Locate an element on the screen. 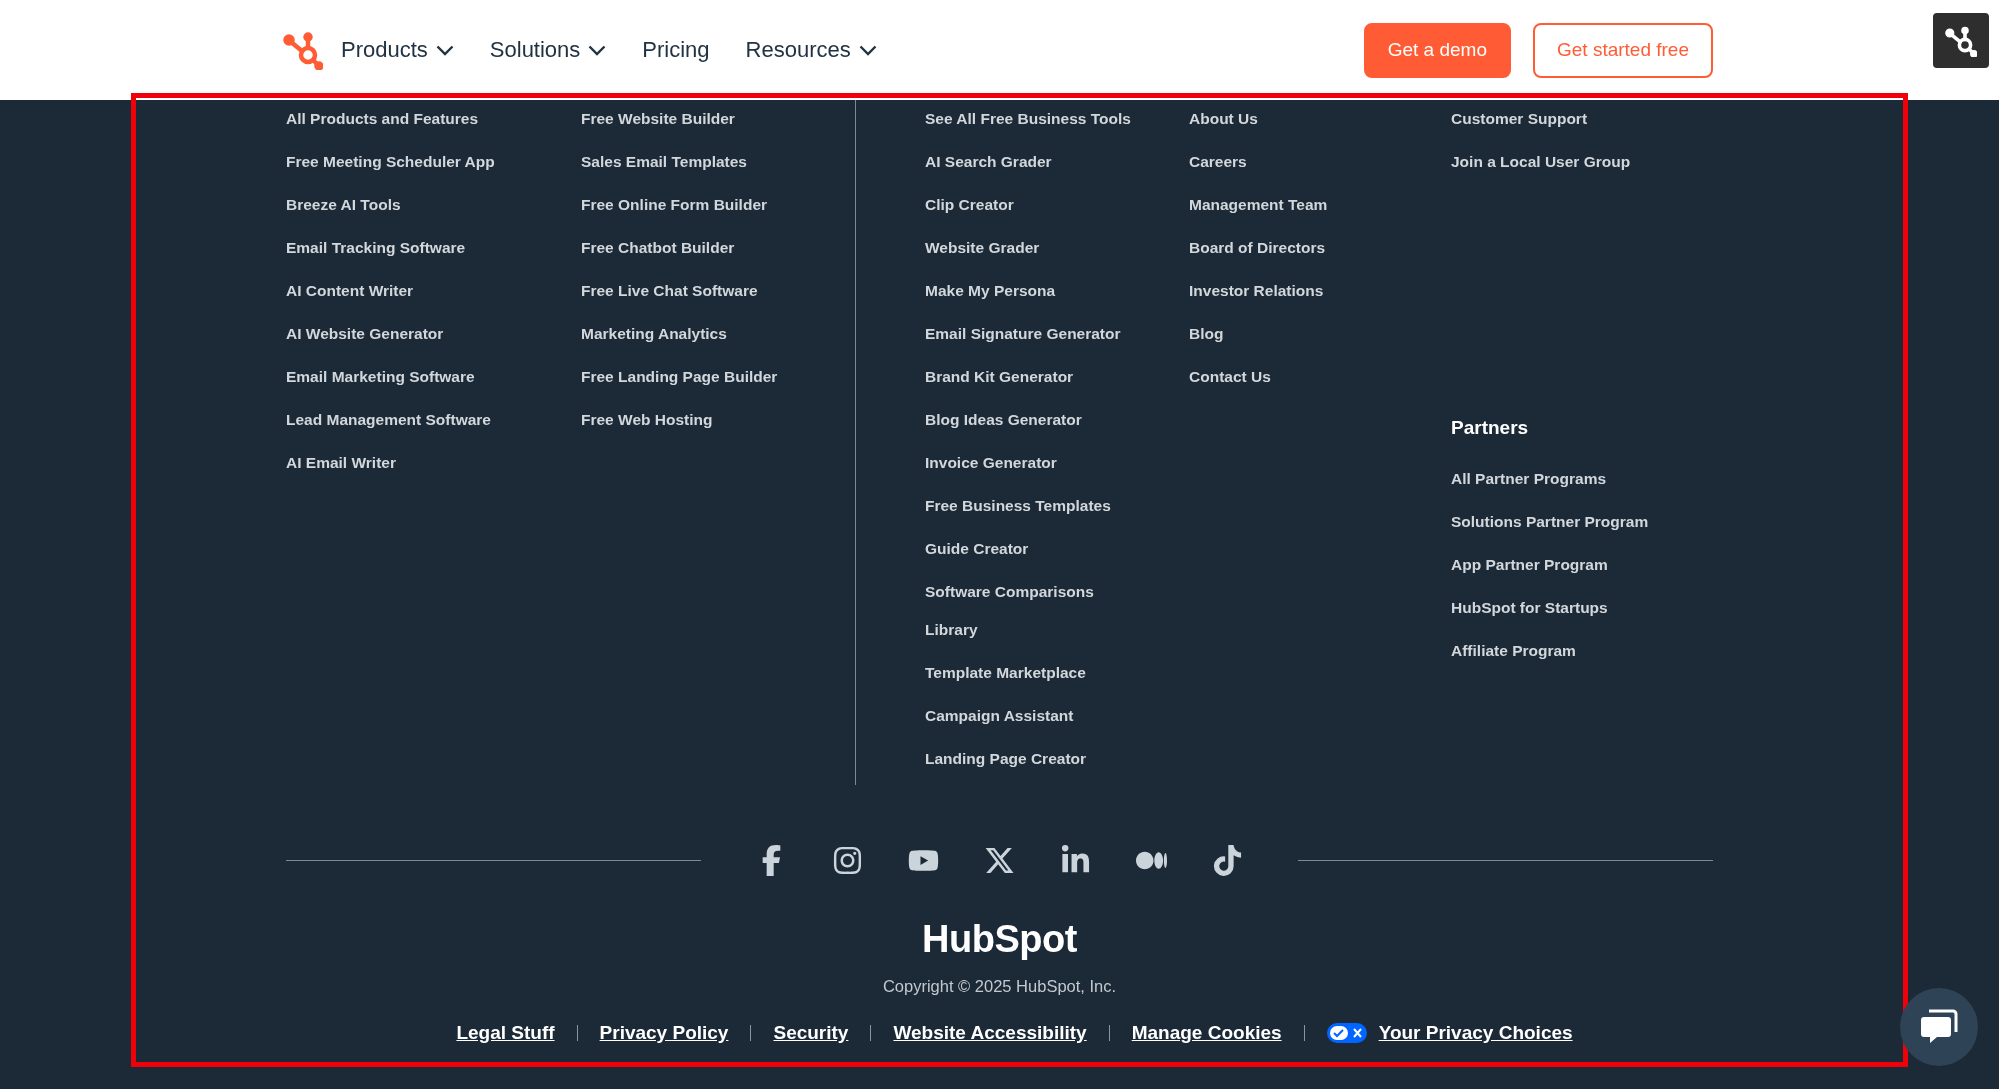 This screenshot has width=1999, height=1089. footer-link: Marketing Analytics is located at coordinates (688, 334).